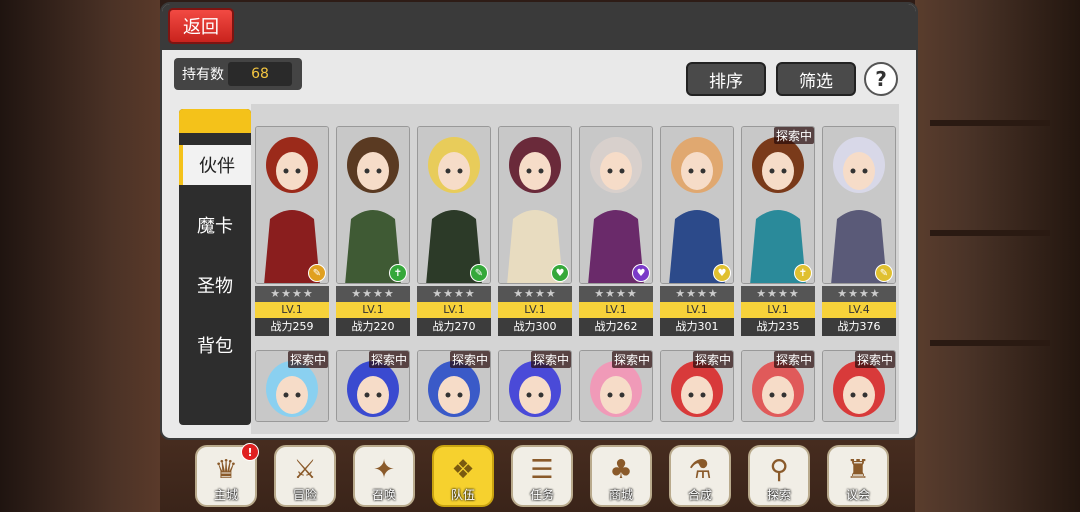 Image resolution: width=1080 pixels, height=512 pixels. What do you see at coordinates (215, 225) in the screenshot?
I see `sidebar-item-magic-cards: 魔卡` at bounding box center [215, 225].